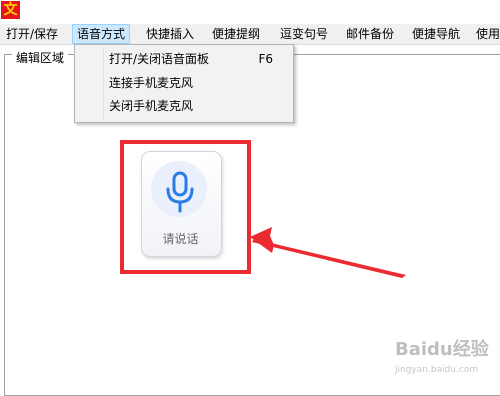  I want to click on voice-prompt-label: 请说话, so click(180, 239).